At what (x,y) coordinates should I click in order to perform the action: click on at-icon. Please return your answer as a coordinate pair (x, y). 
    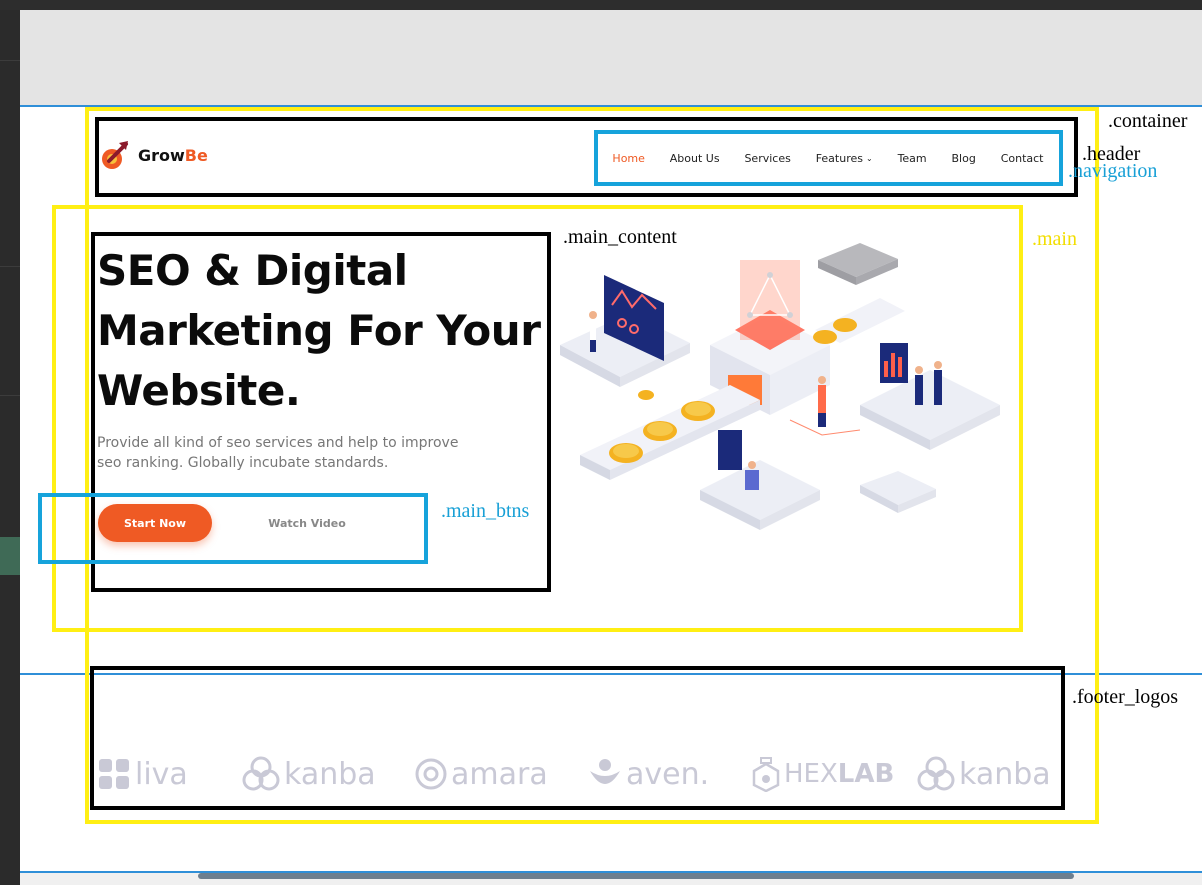
    Looking at the image, I should click on (431, 774).